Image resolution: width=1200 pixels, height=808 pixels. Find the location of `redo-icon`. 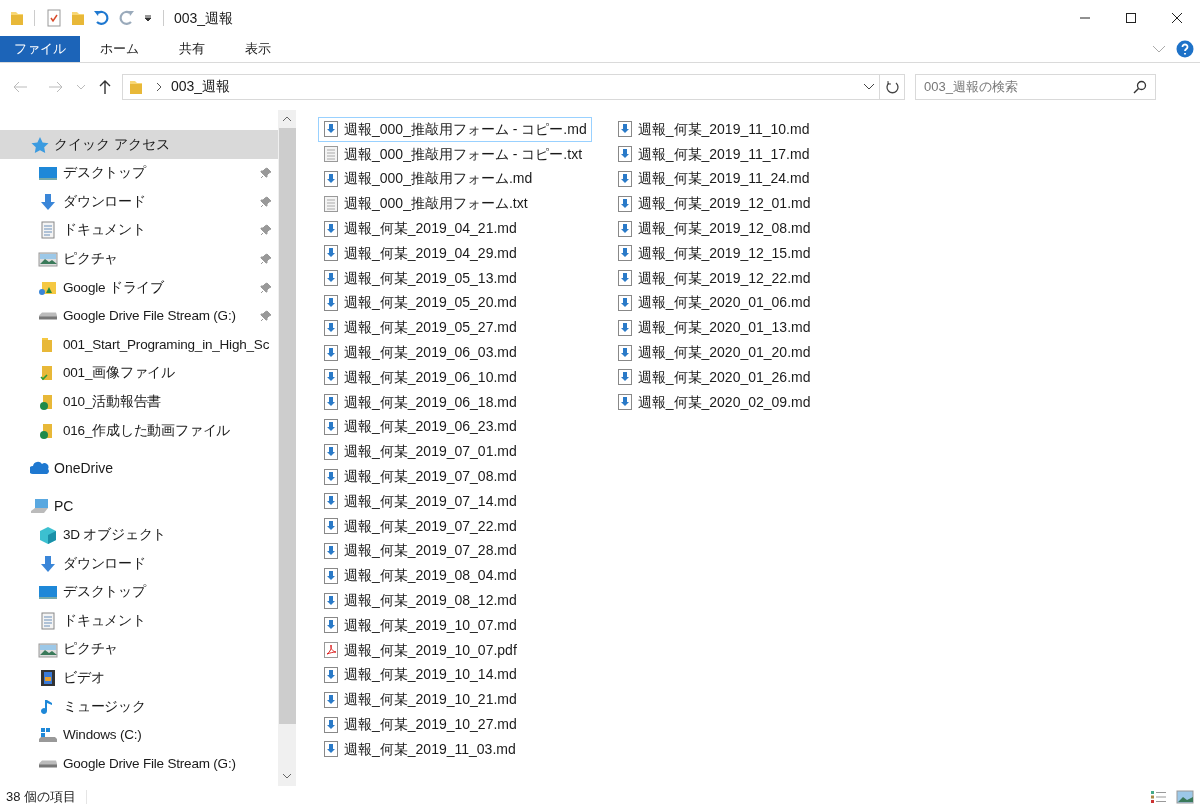

redo-icon is located at coordinates (126, 18).